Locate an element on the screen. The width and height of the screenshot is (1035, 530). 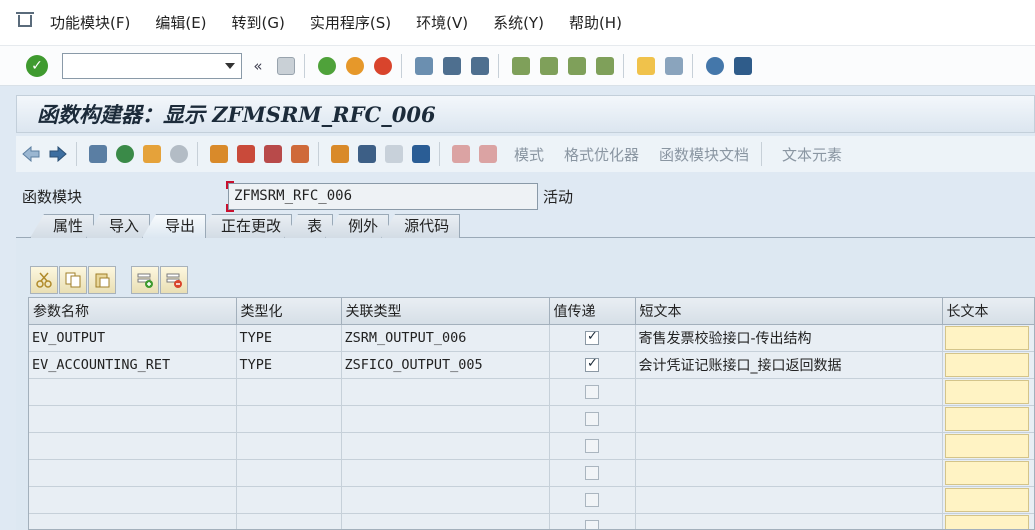
paste-icon is located at coordinates (102, 280).